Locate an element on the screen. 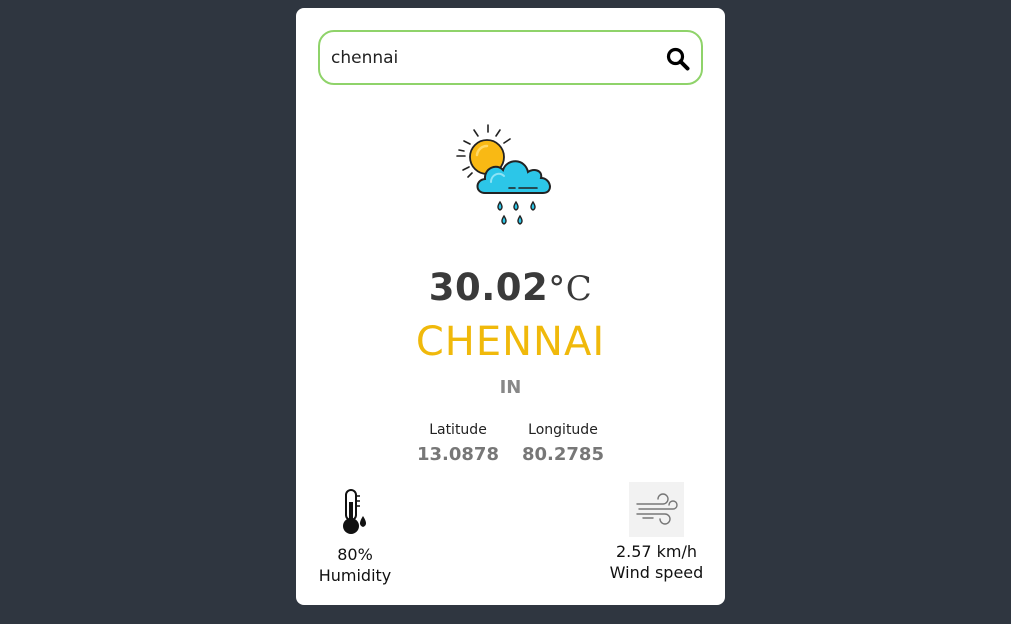  longitude-block: Longitude 80.2785 is located at coordinates (563, 443).